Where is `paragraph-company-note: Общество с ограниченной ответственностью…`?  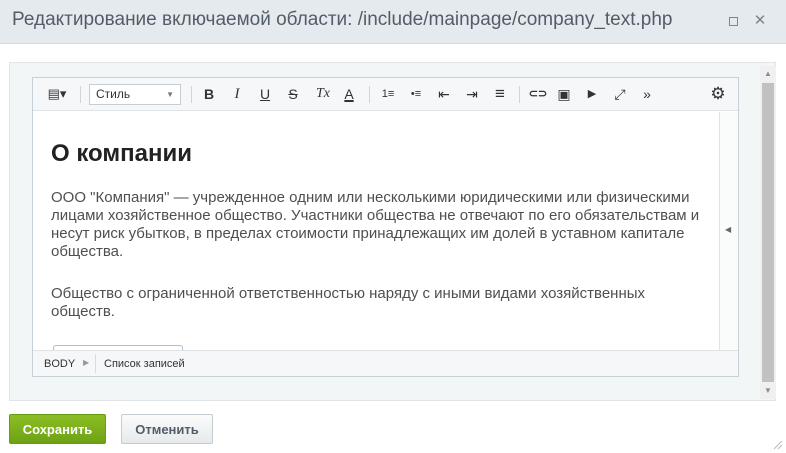 paragraph-company-note: Общество с ограниченной ответственностью… is located at coordinates (348, 302).